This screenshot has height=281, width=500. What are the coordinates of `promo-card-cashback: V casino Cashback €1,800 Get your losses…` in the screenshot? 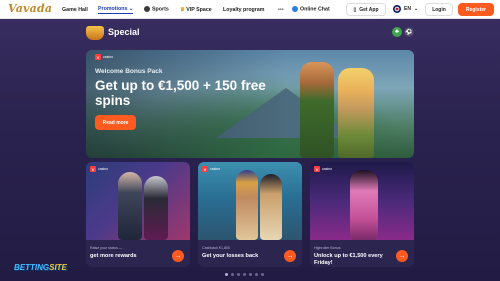 It's located at (250, 214).